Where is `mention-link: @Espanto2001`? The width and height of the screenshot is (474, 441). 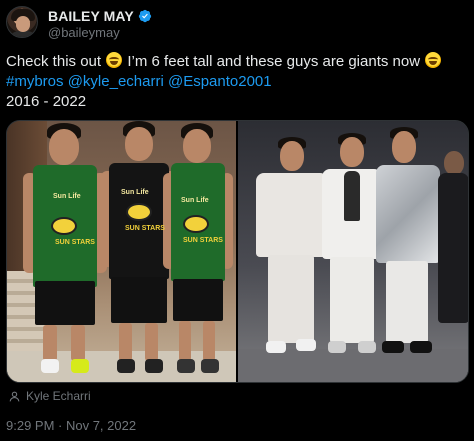
mention-link: @Espanto2001 is located at coordinates (220, 81).